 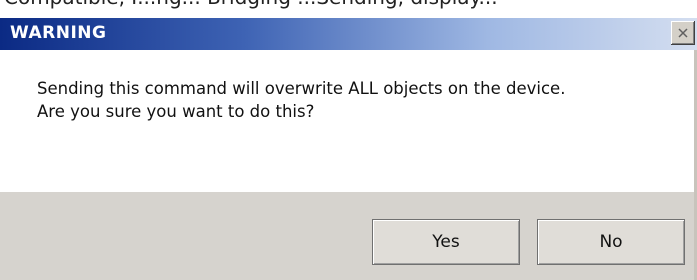 I want to click on close-icon, so click(x=683, y=33).